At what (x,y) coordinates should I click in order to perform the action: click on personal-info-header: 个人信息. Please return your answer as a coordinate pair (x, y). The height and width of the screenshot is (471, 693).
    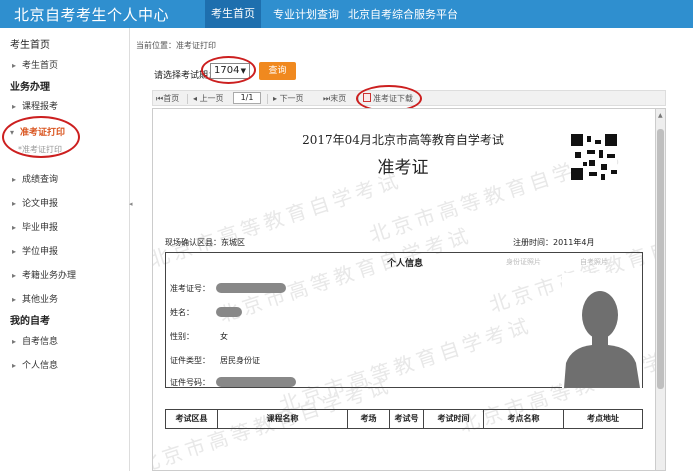
    Looking at the image, I should click on (404, 264).